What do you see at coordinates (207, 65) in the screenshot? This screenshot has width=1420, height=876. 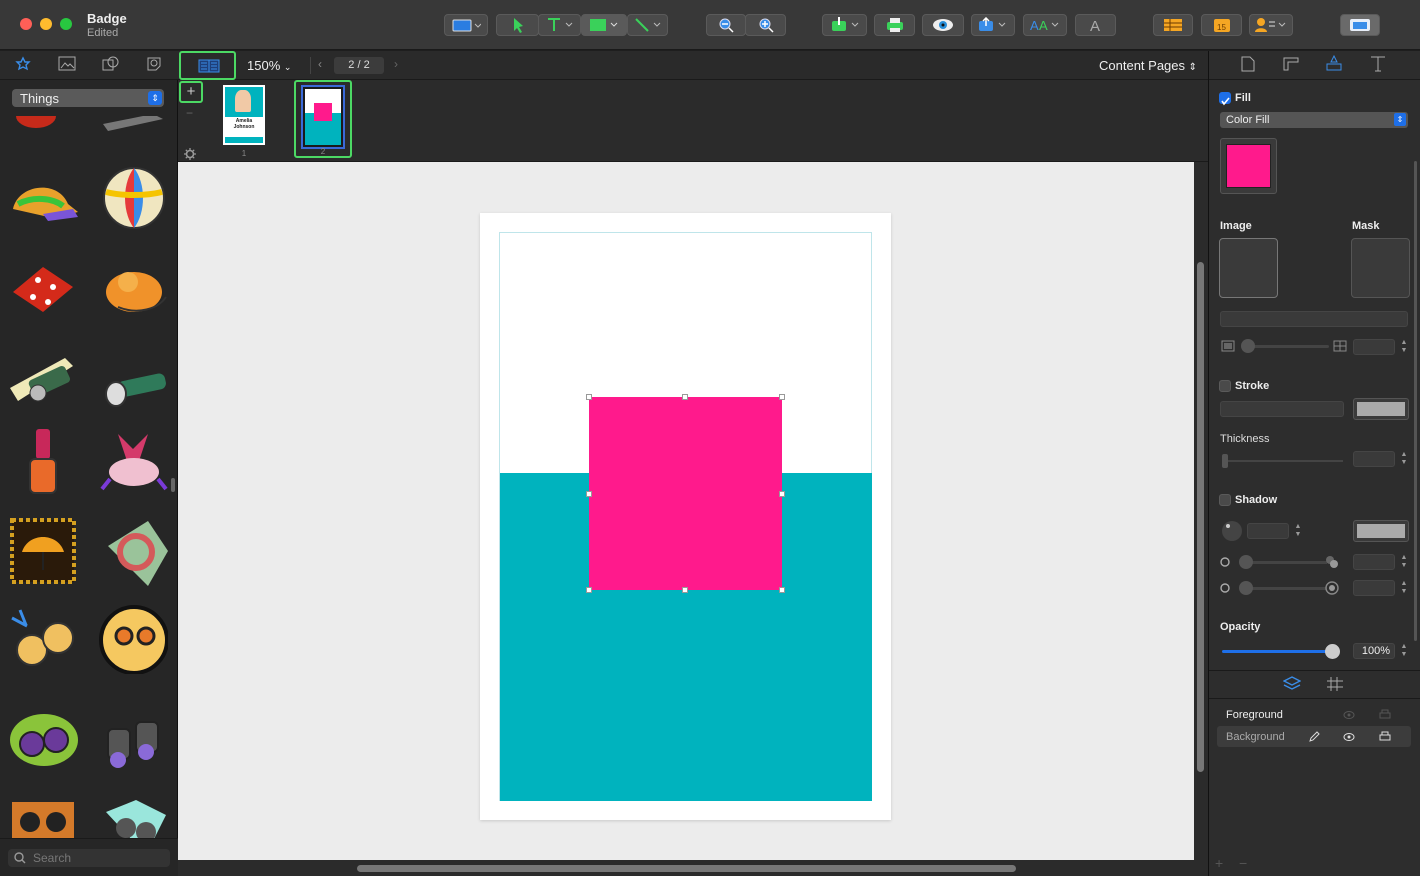 I see `page-view-button` at bounding box center [207, 65].